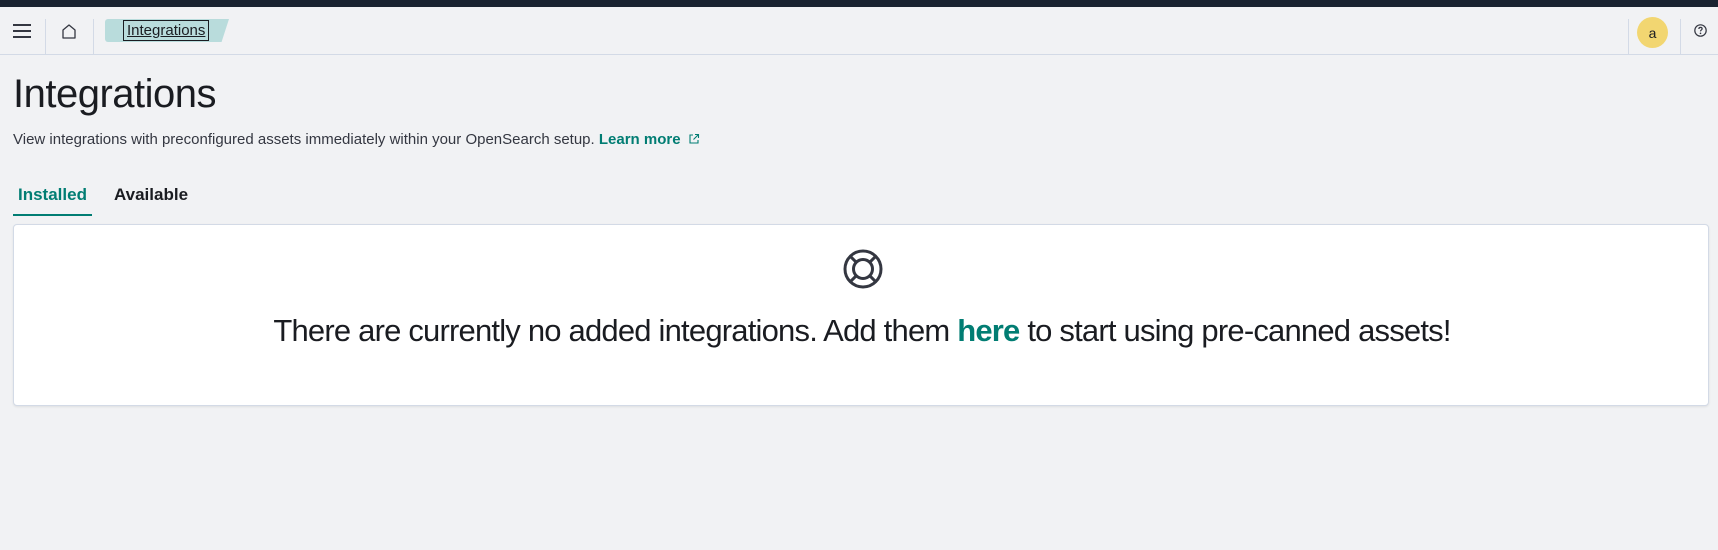 This screenshot has height=550, width=1718. Describe the element at coordinates (1652, 32) in the screenshot. I see `avatar: a` at that location.